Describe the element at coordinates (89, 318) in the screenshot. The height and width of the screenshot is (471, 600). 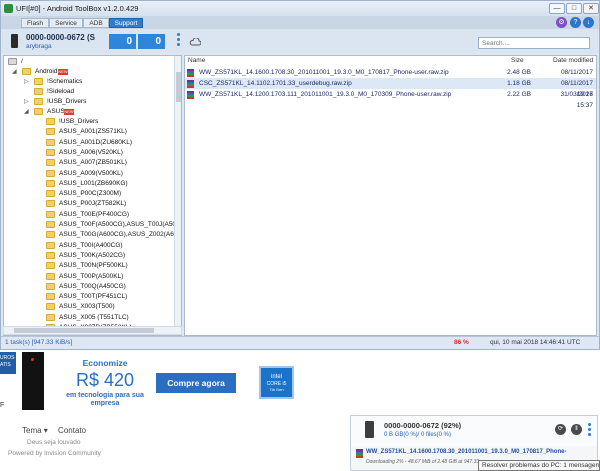
I see `tree-item-device: ASUS_X005 (T551TLC)` at that location.